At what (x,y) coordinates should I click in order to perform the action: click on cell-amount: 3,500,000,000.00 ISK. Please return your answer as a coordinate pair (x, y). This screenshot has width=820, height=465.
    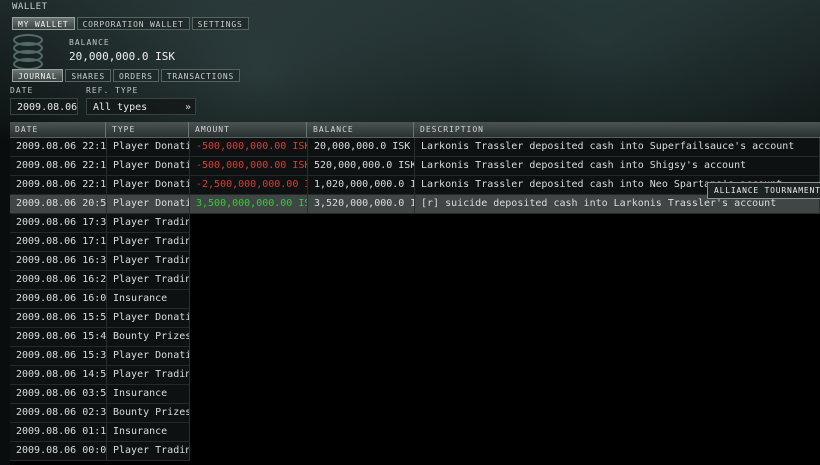
    Looking at the image, I should click on (249, 204).